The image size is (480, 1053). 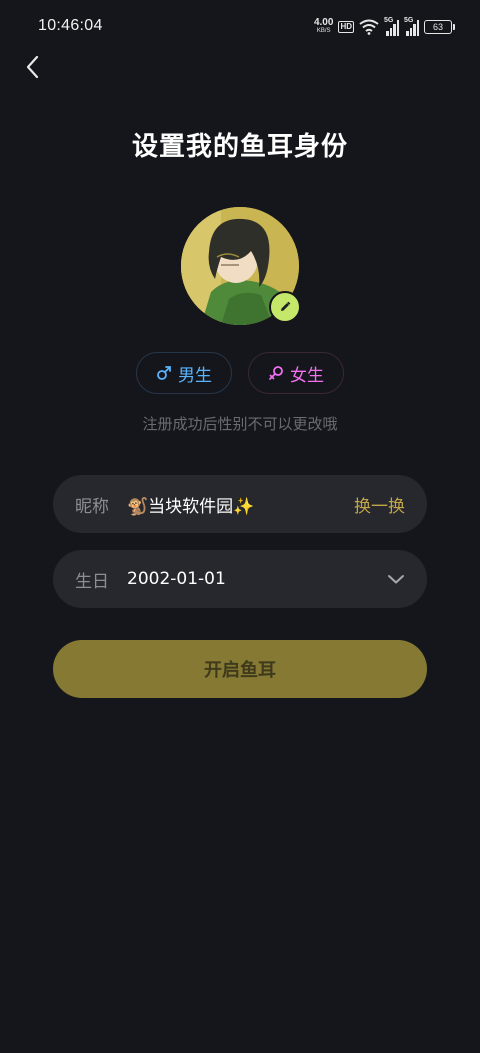 What do you see at coordinates (307, 375) in the screenshot?
I see `gender-female-label: 女生` at bounding box center [307, 375].